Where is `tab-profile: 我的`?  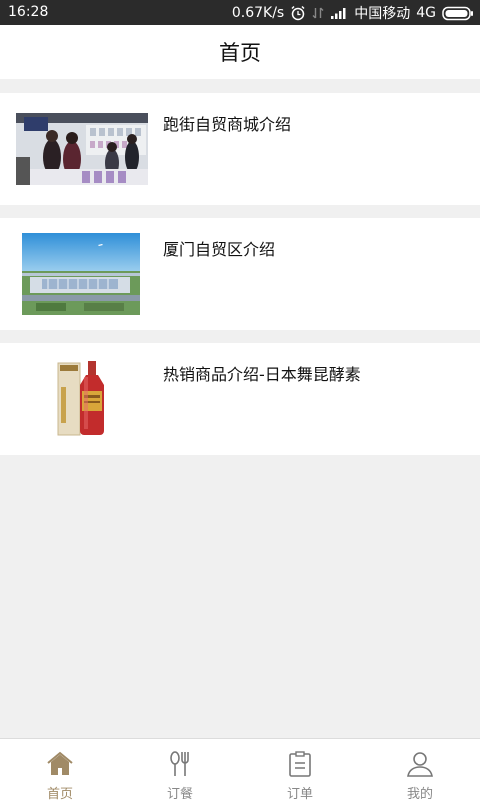 tab-profile: 我的 is located at coordinates (420, 769).